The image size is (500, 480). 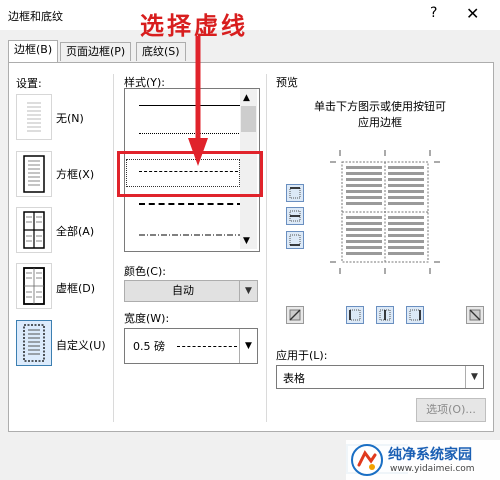 What do you see at coordinates (367, 460) in the screenshot?
I see `watermark-logo-icon` at bounding box center [367, 460].